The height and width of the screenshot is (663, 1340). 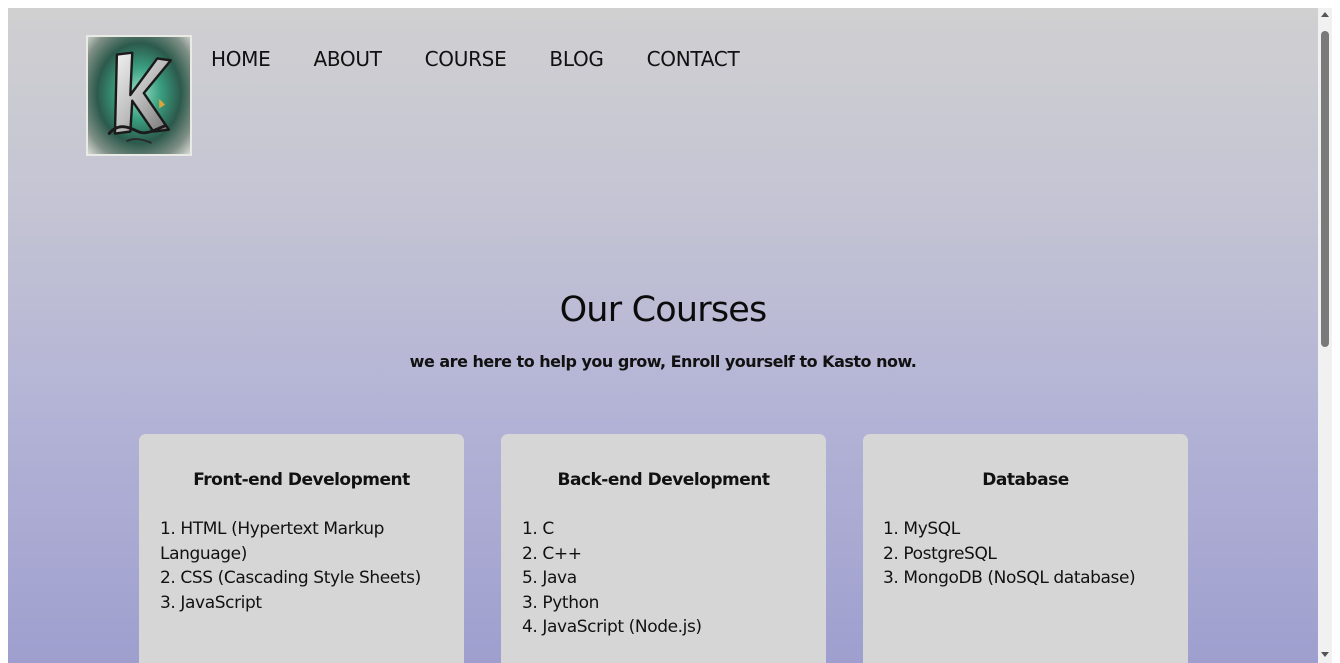 I want to click on main-nav: HOME ABOUT COURSE BLOG CONTACT, so click(x=475, y=59).